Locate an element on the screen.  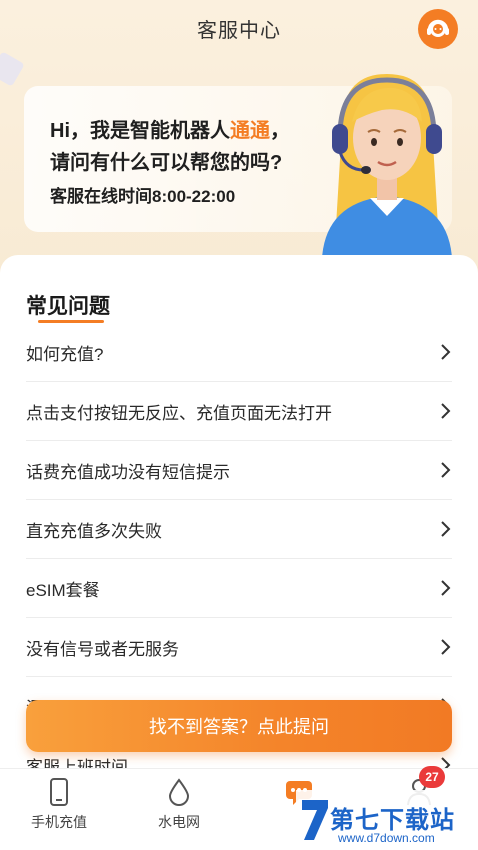
faq-item-label: 直充充值多次失败 is located at coordinates (94, 531).